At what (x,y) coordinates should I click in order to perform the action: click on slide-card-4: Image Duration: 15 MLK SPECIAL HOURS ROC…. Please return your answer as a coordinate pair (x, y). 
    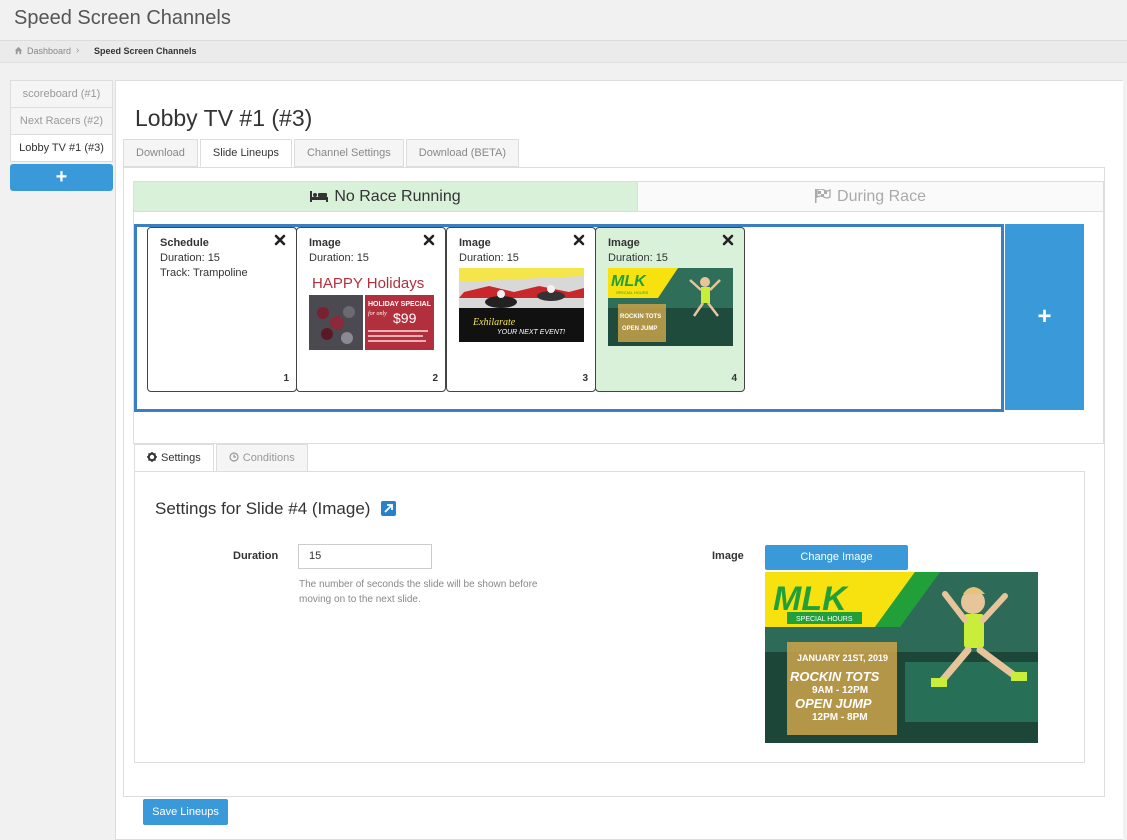
    Looking at the image, I should click on (670, 309).